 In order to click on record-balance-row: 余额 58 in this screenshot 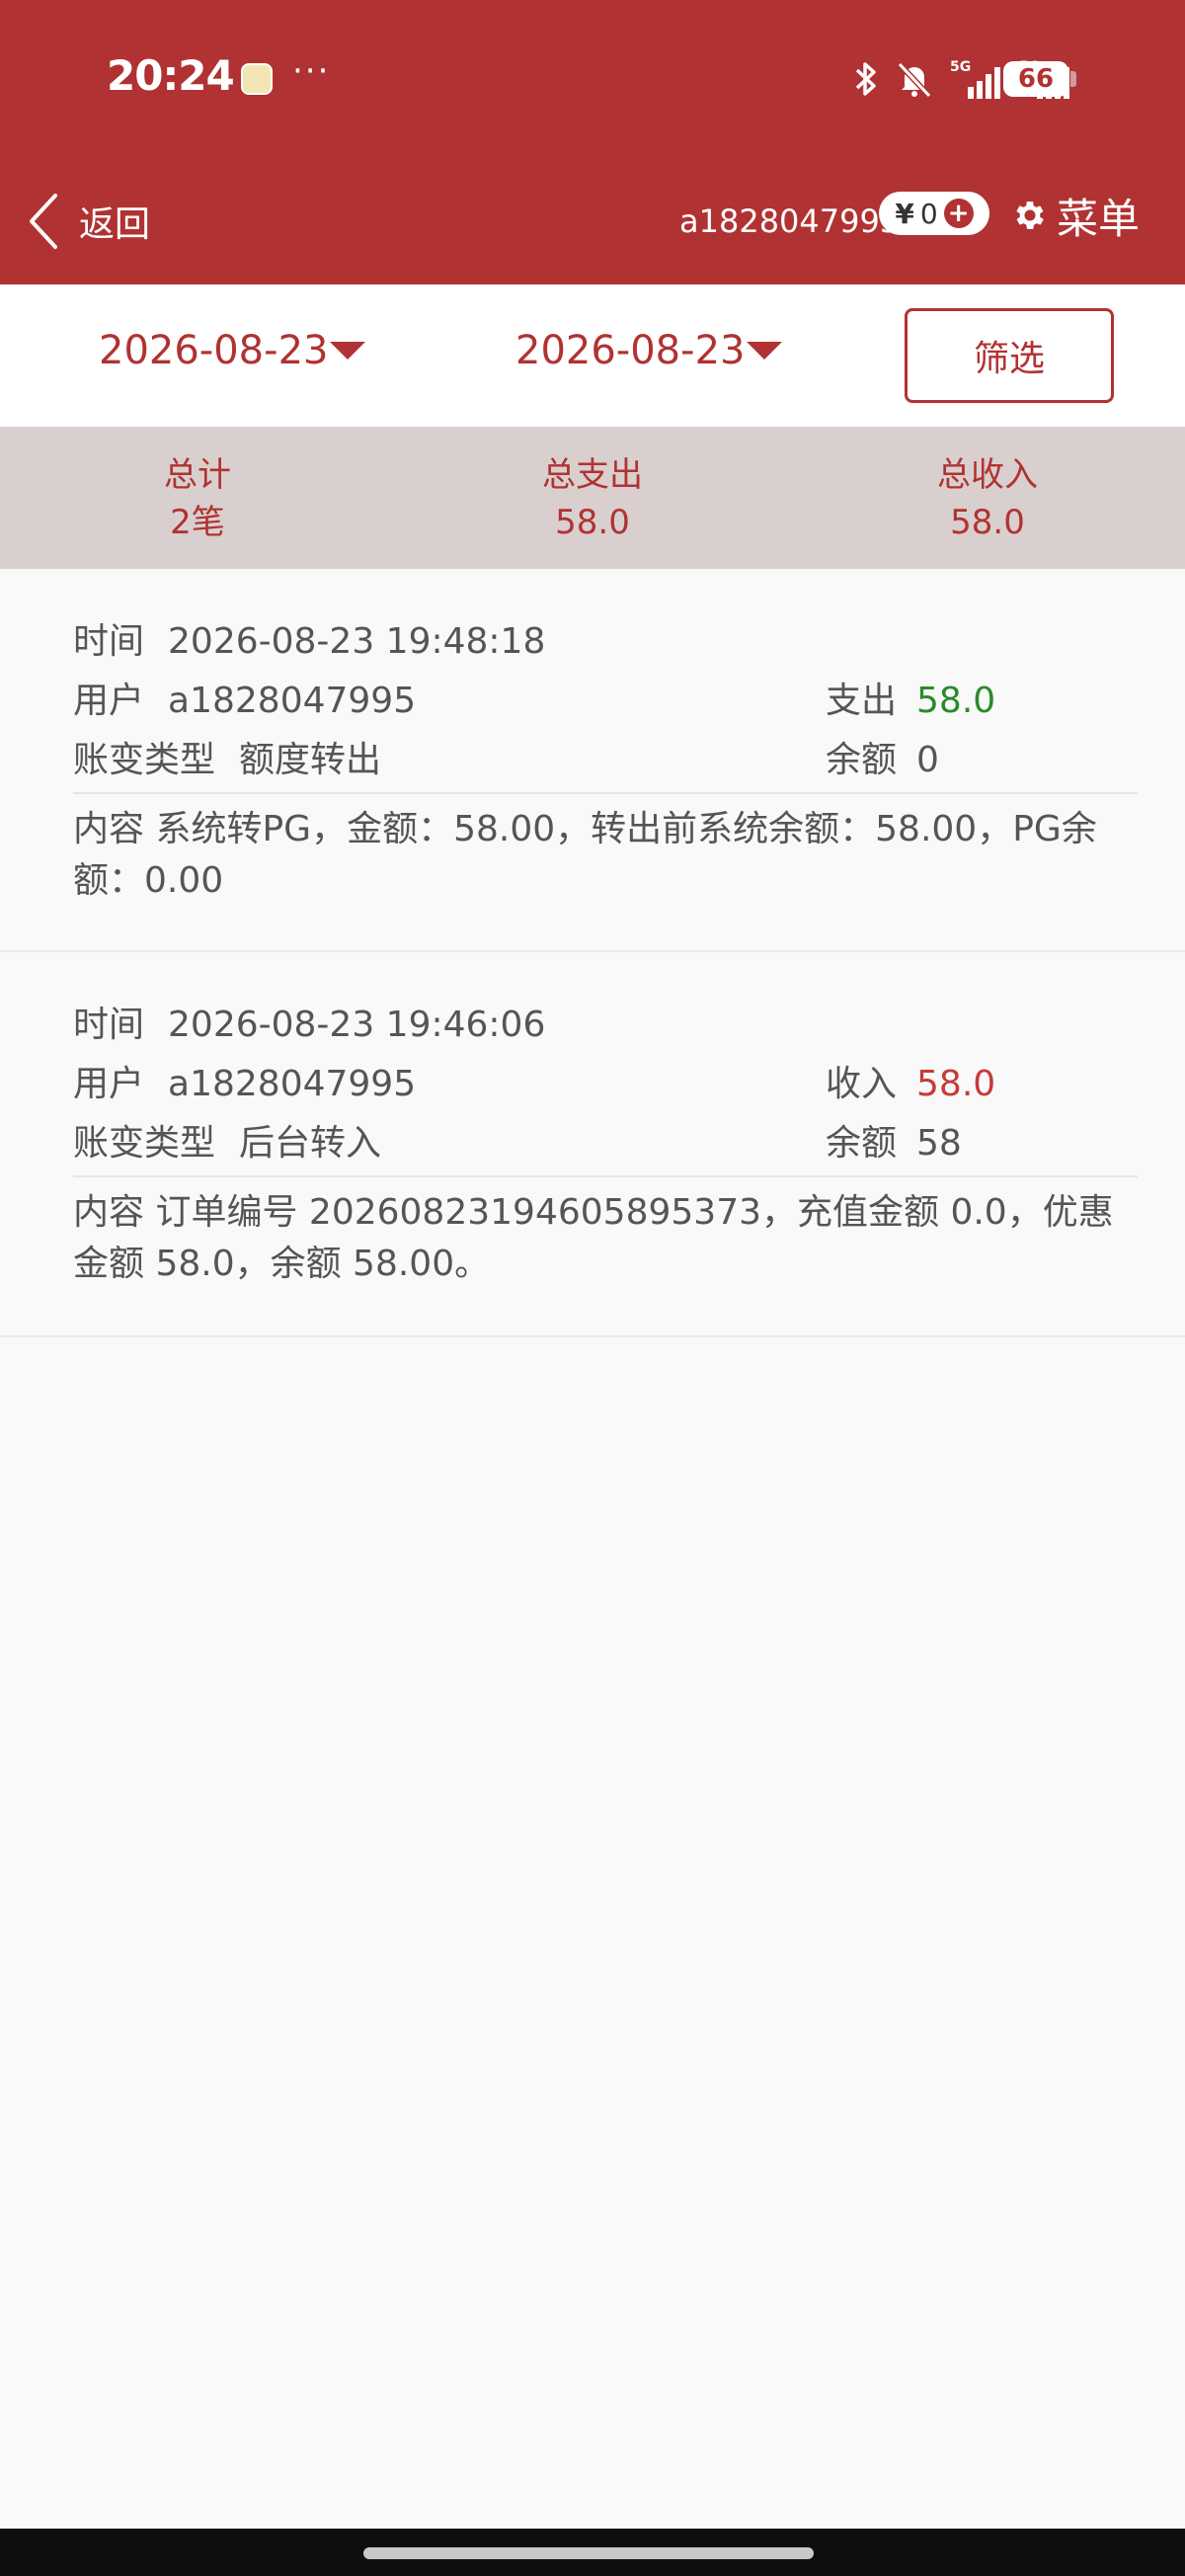, I will do `click(894, 1140)`.